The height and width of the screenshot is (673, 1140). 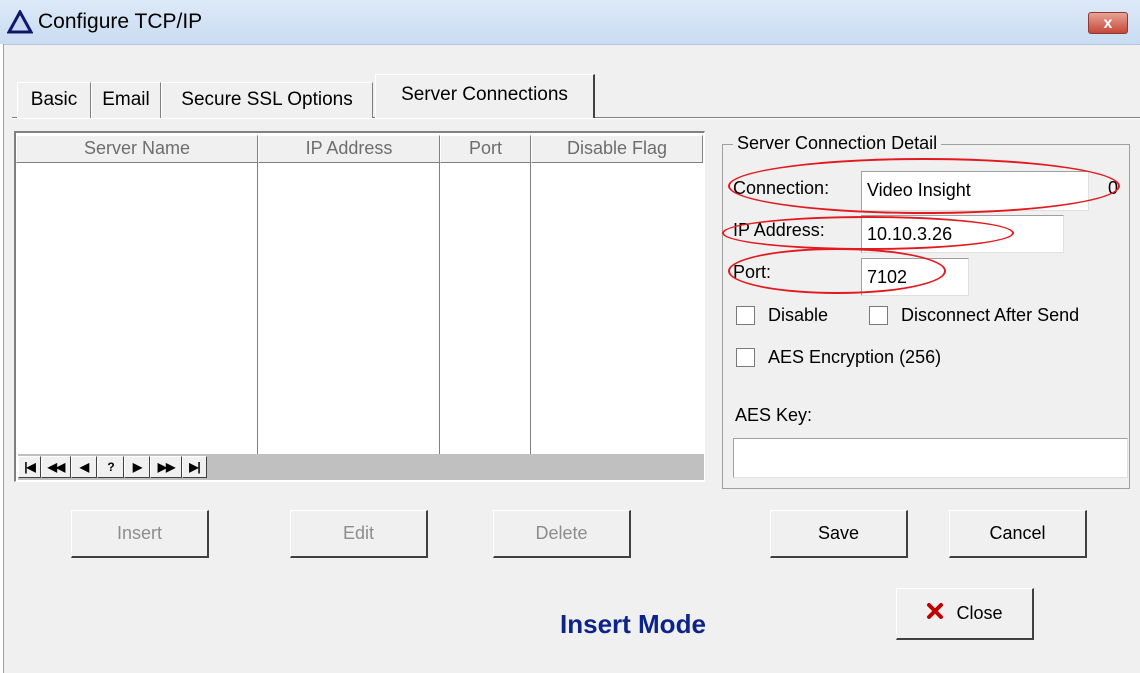 I want to click on disable-label: Disable, so click(x=798, y=315).